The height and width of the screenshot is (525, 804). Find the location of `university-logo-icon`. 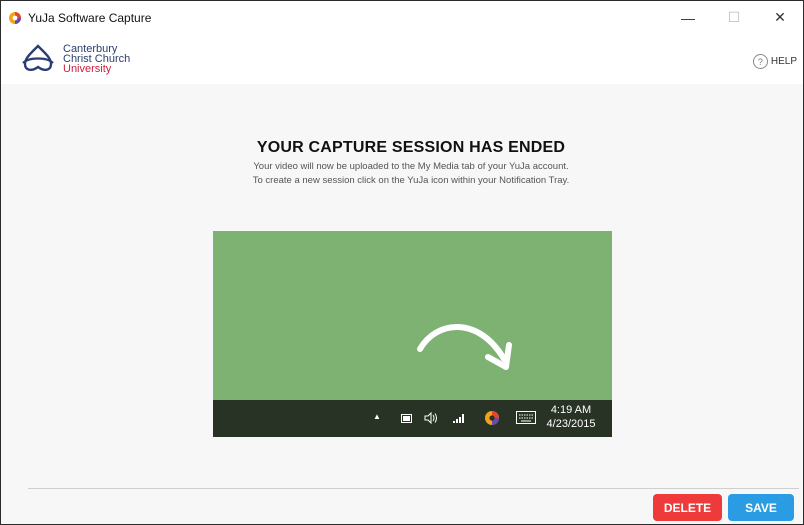

university-logo-icon is located at coordinates (38, 58).